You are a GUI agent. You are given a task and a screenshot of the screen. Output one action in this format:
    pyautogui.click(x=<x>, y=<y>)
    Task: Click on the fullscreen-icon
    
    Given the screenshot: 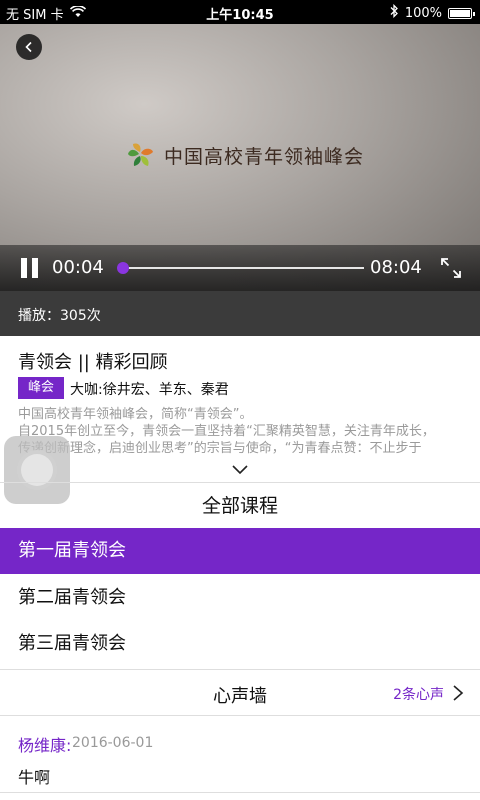 What is the action you would take?
    pyautogui.click(x=451, y=268)
    